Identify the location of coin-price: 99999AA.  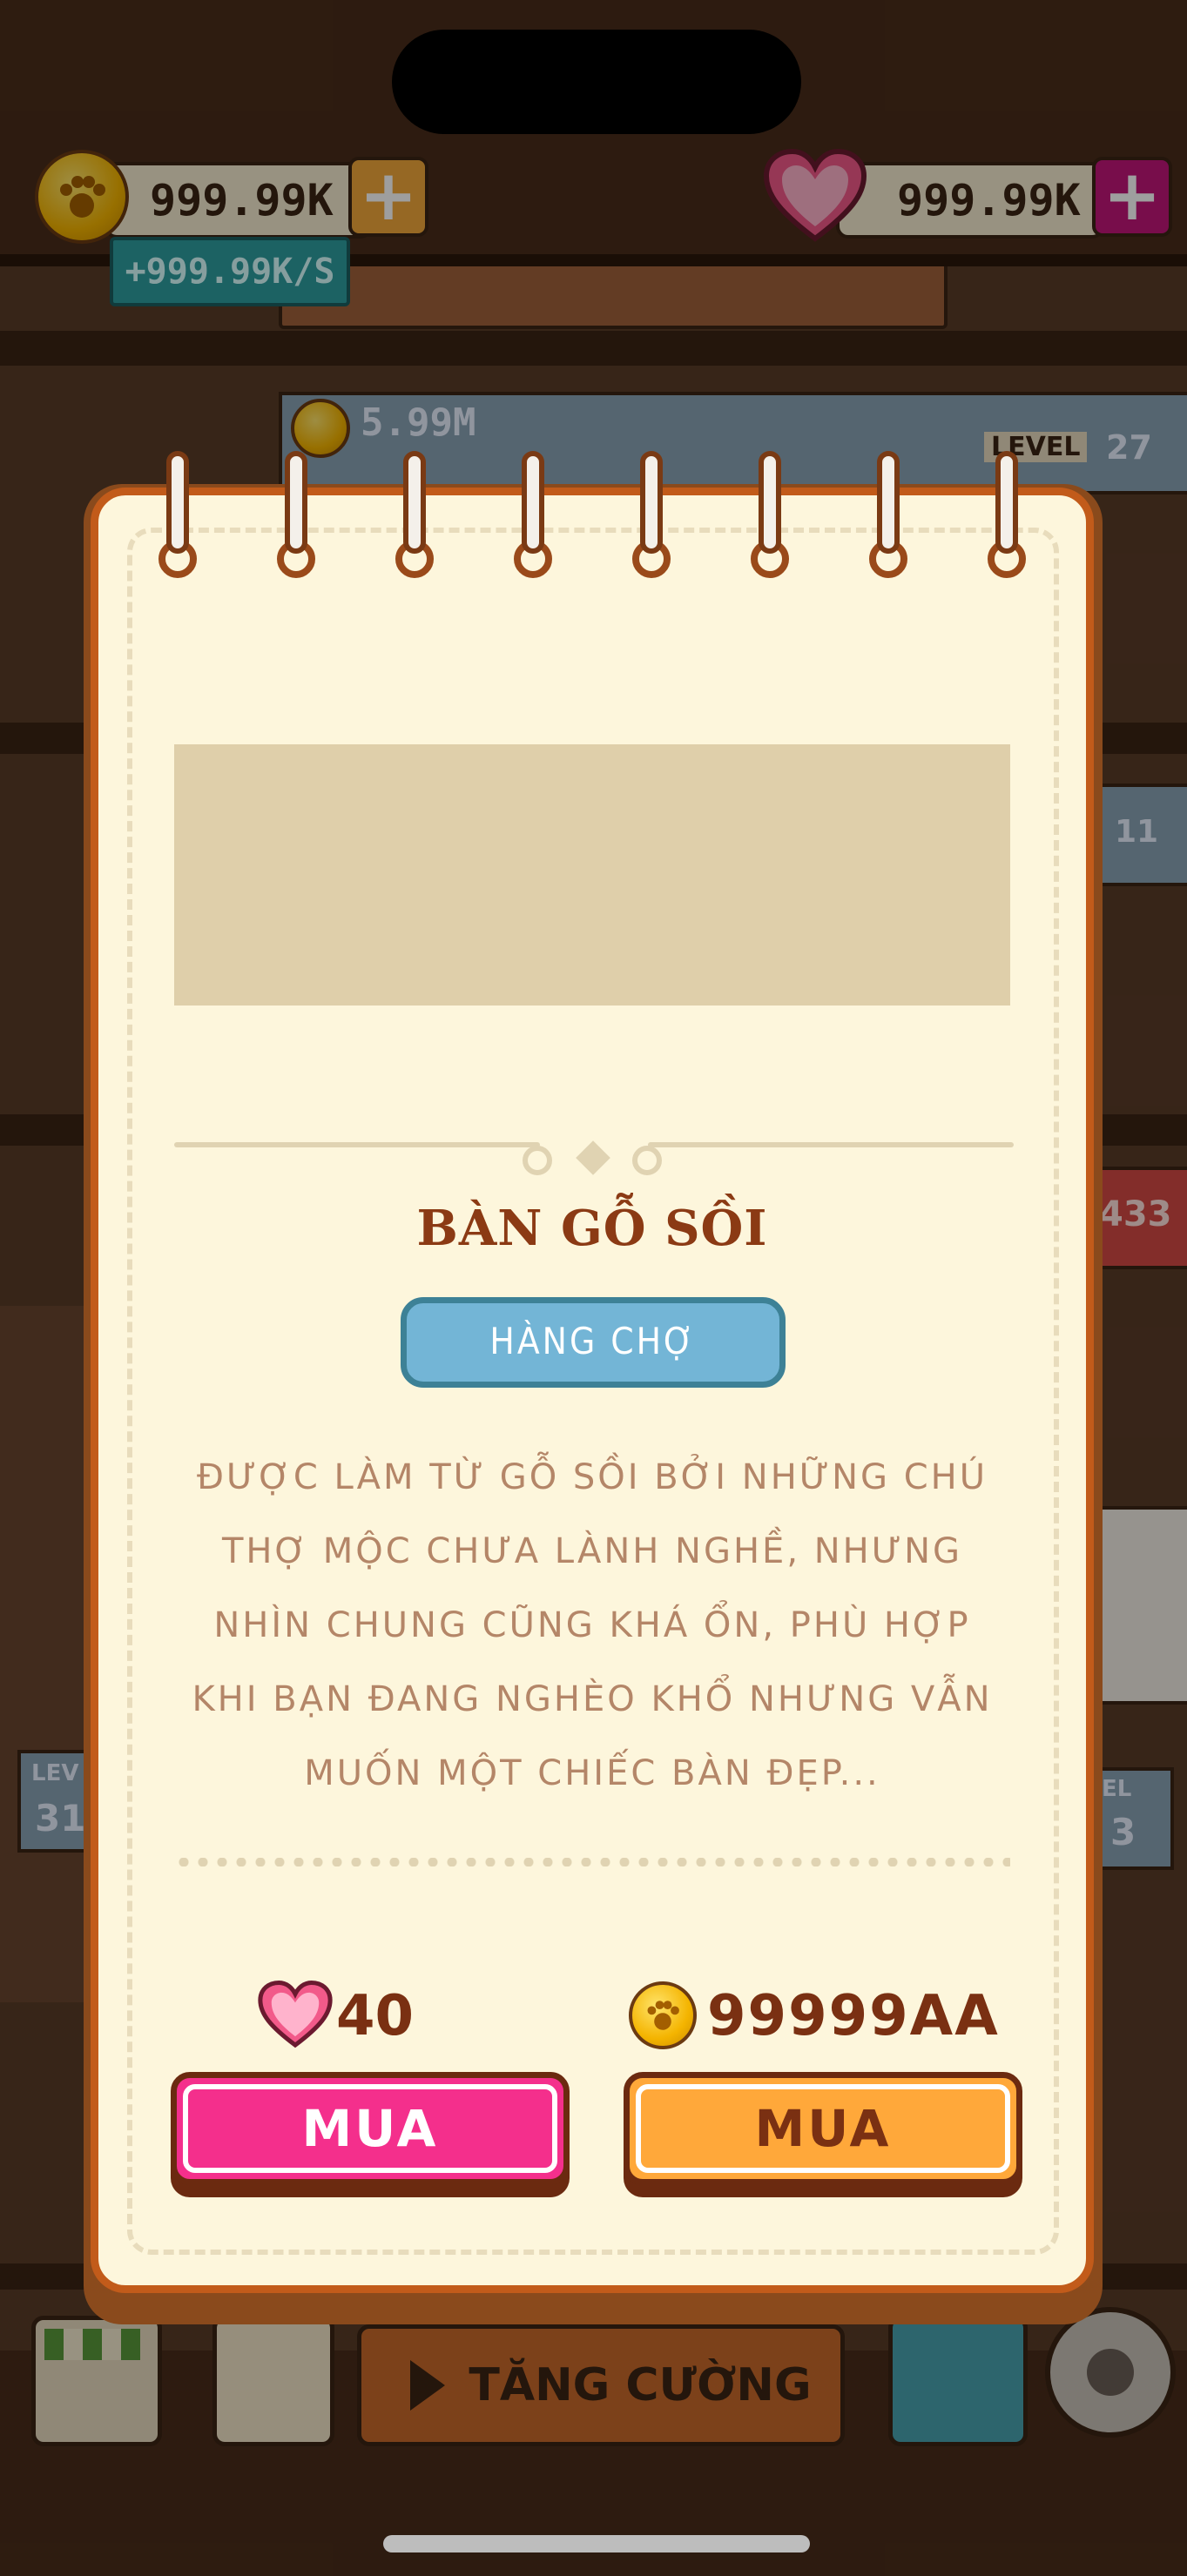
(853, 2016).